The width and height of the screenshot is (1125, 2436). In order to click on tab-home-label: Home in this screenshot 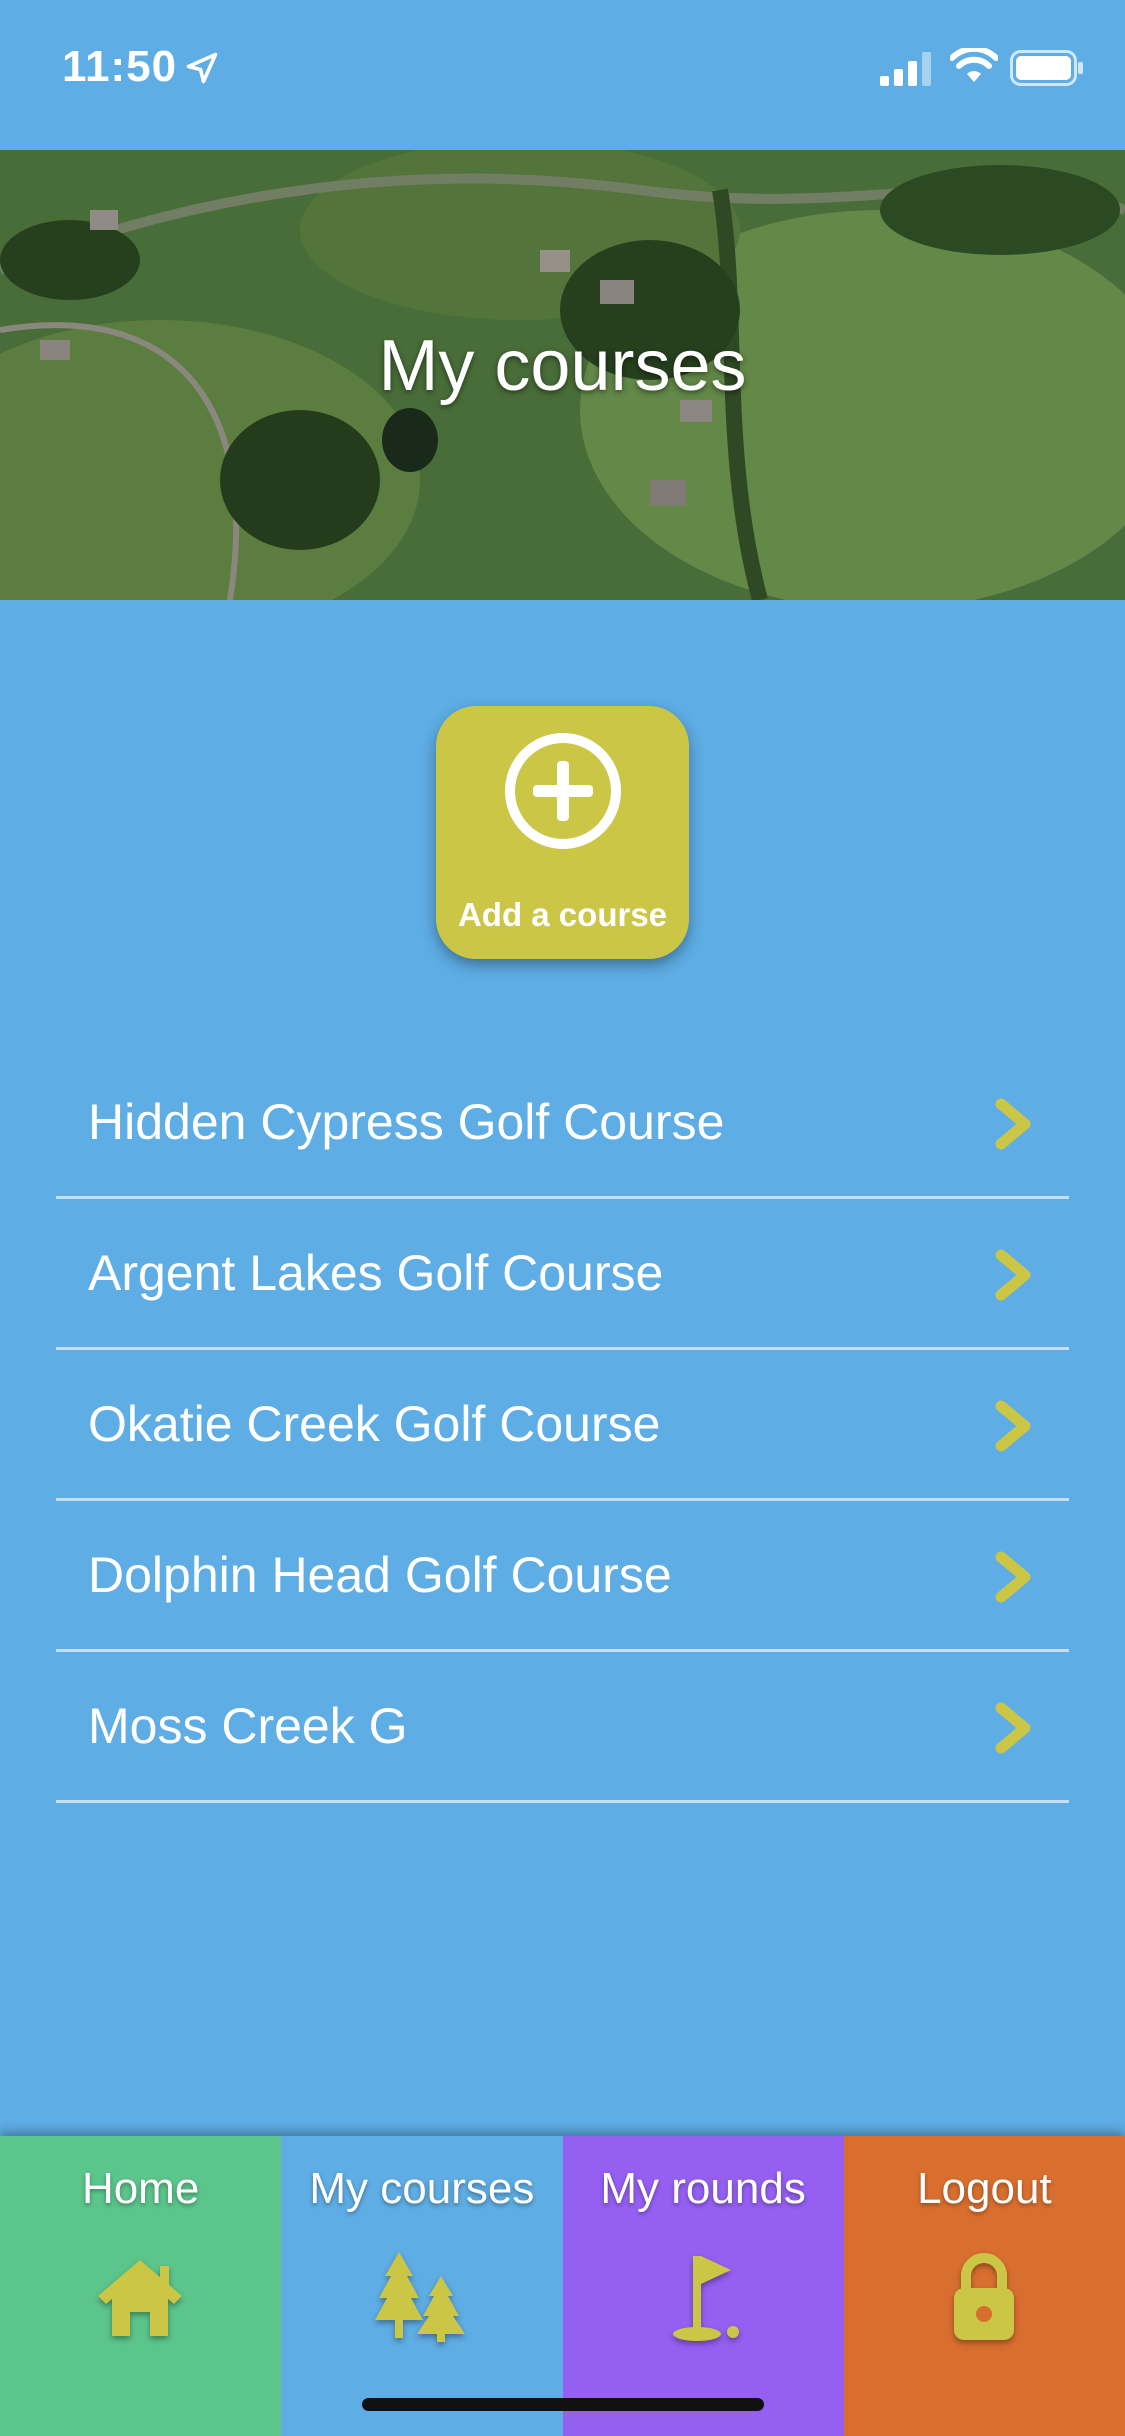, I will do `click(140, 2188)`.